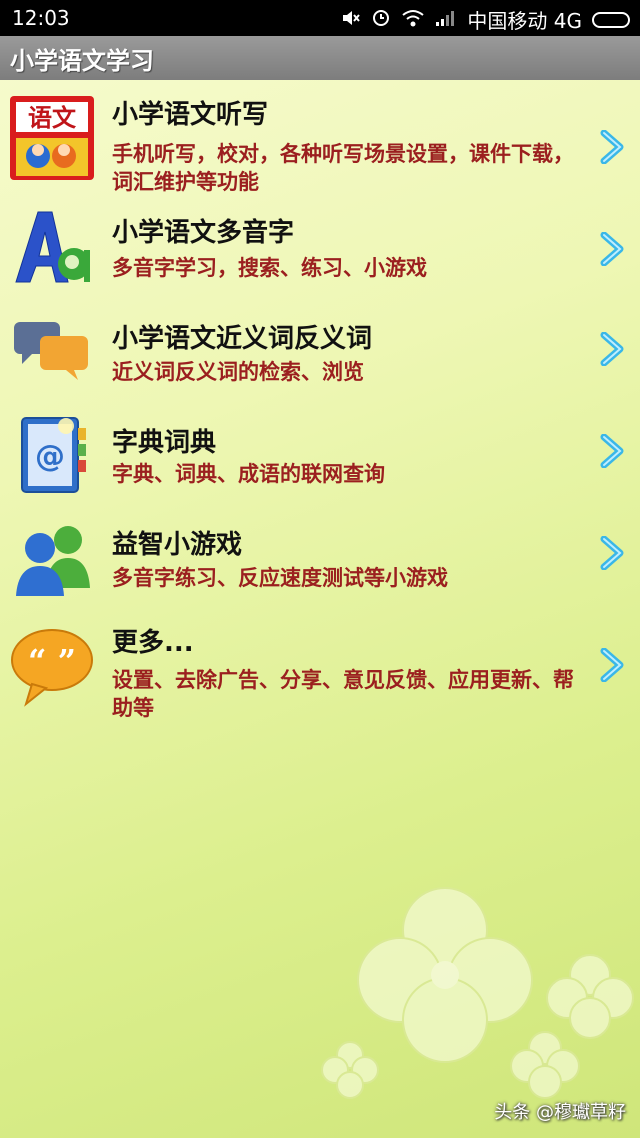 This screenshot has width=640, height=1138. What do you see at coordinates (524, 21) in the screenshot?
I see `carrier-label: 中国移动 4G` at bounding box center [524, 21].